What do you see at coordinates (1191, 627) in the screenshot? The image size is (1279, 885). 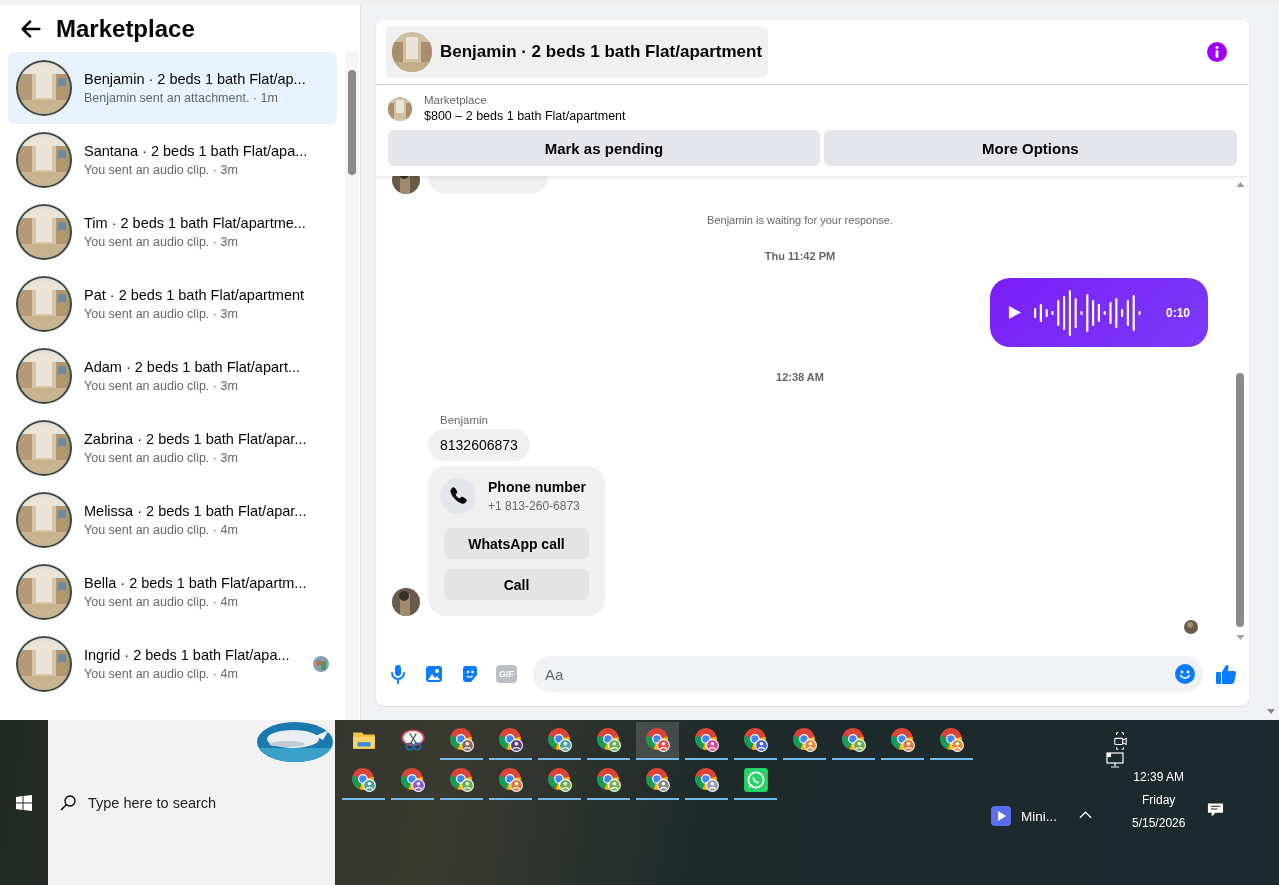 I see `seen-avatar-icon` at bounding box center [1191, 627].